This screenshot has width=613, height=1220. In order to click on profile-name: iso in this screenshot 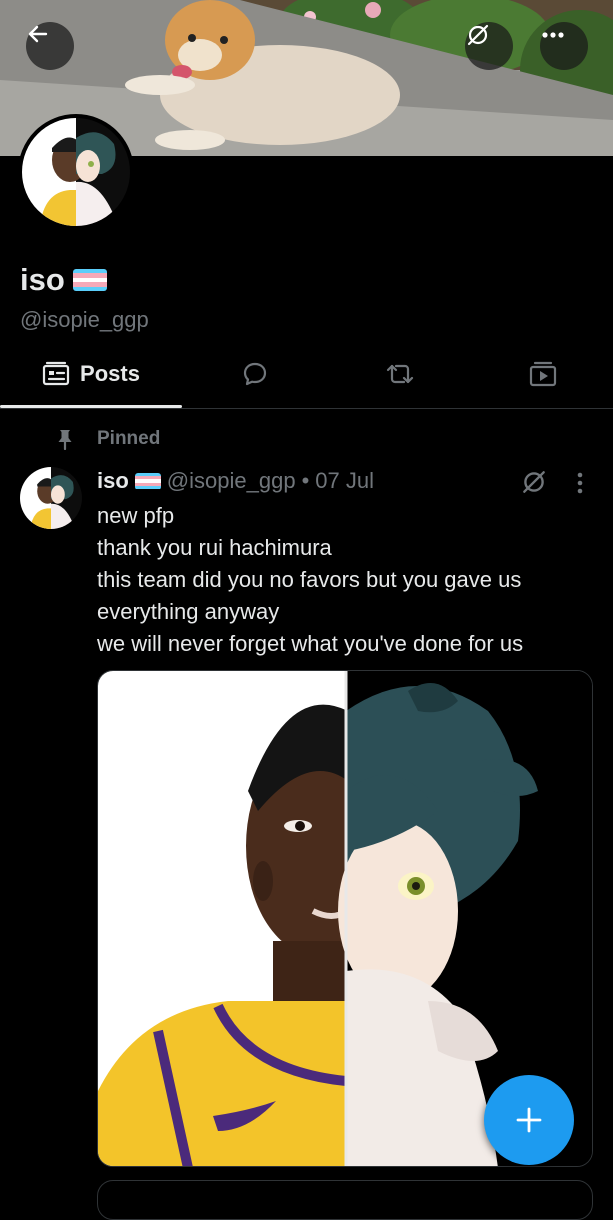, I will do `click(63, 280)`.